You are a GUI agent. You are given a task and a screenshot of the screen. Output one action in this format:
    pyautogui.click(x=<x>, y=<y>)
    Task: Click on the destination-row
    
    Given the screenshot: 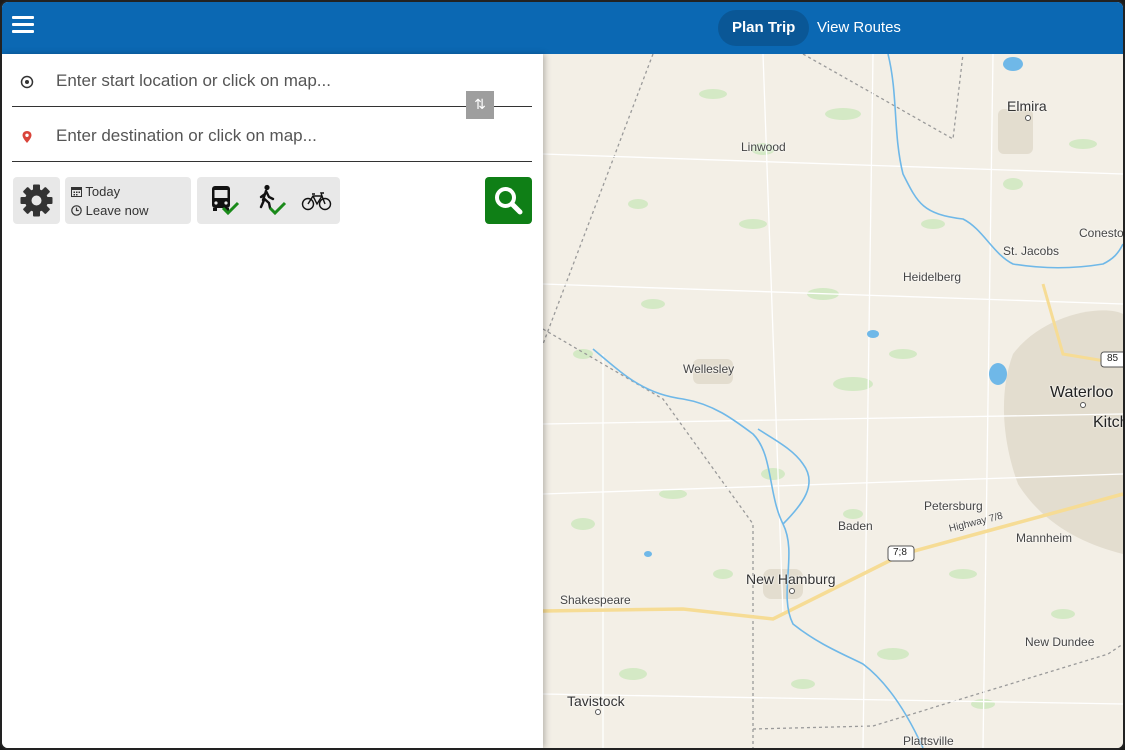 What is the action you would take?
    pyautogui.click(x=272, y=137)
    